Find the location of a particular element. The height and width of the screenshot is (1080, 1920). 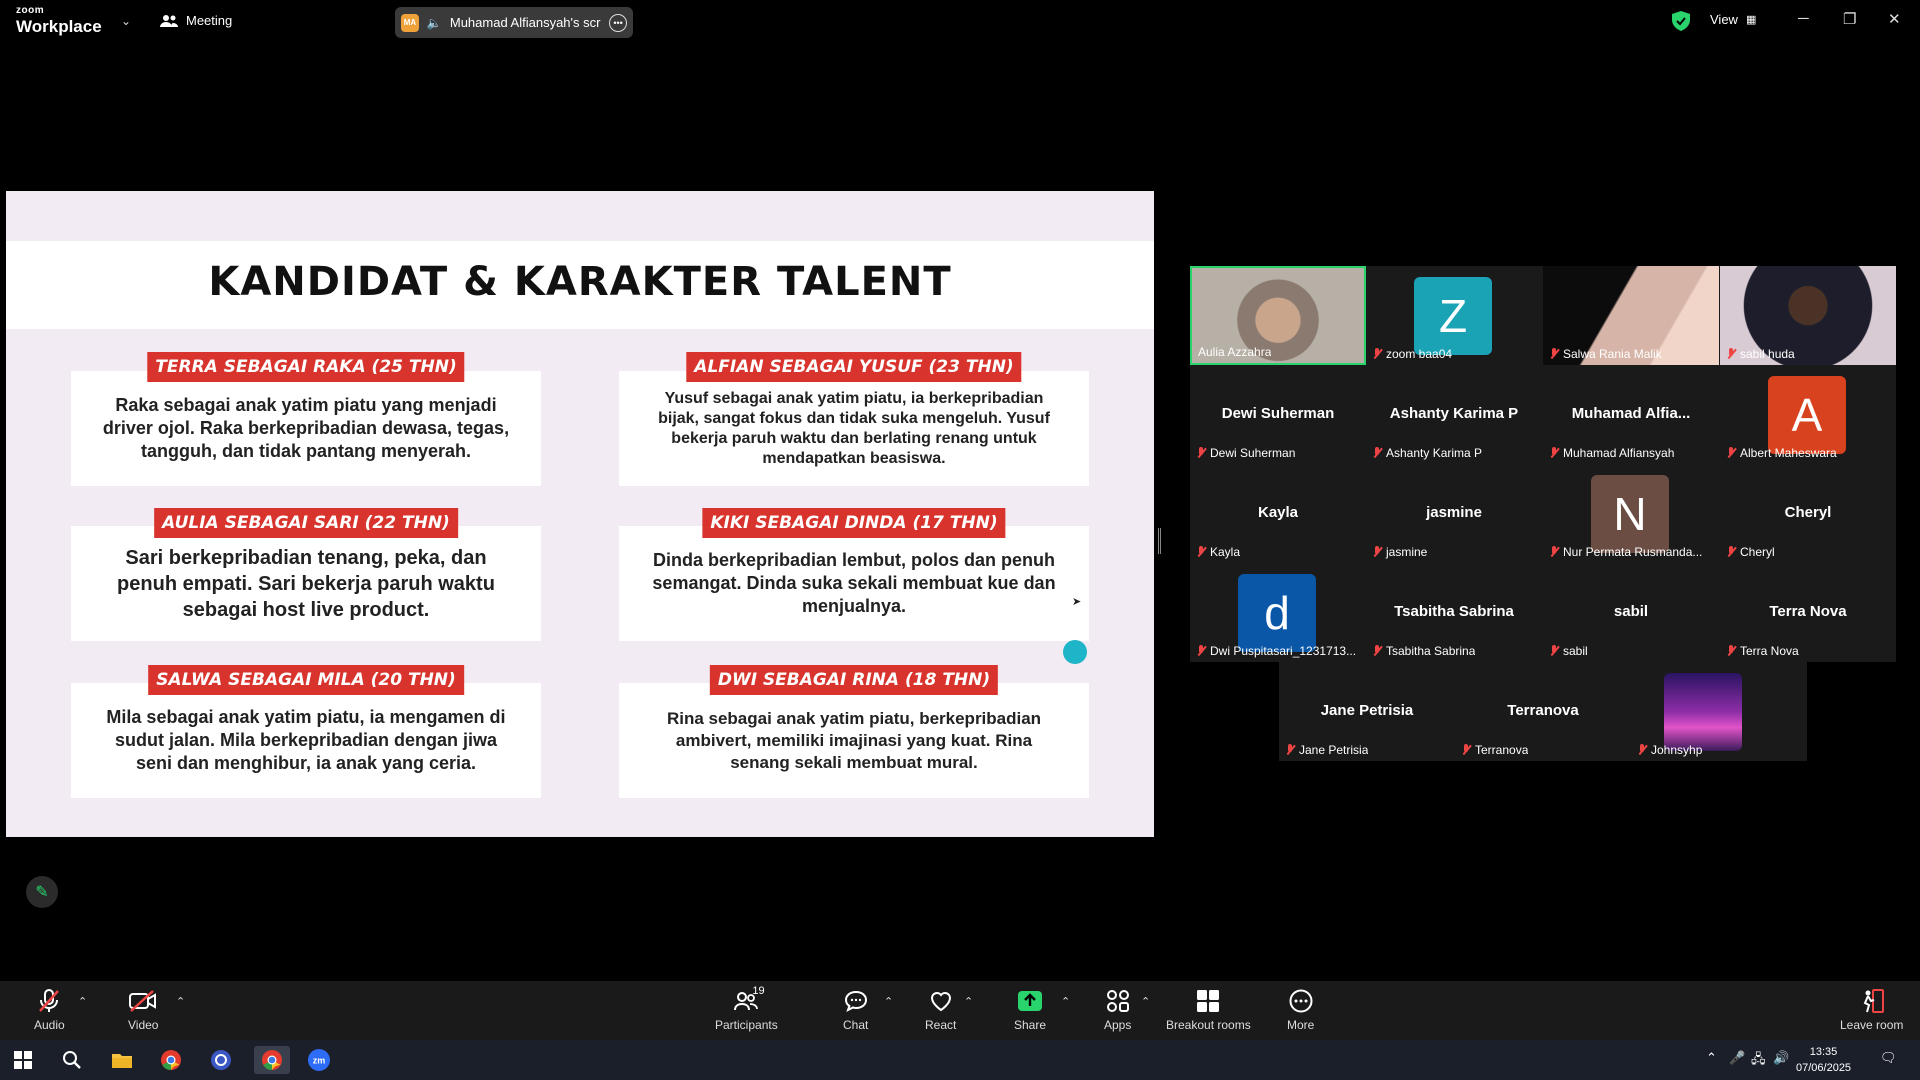

participant-display-name: Tsabitha Sabrina is located at coordinates (1454, 611).